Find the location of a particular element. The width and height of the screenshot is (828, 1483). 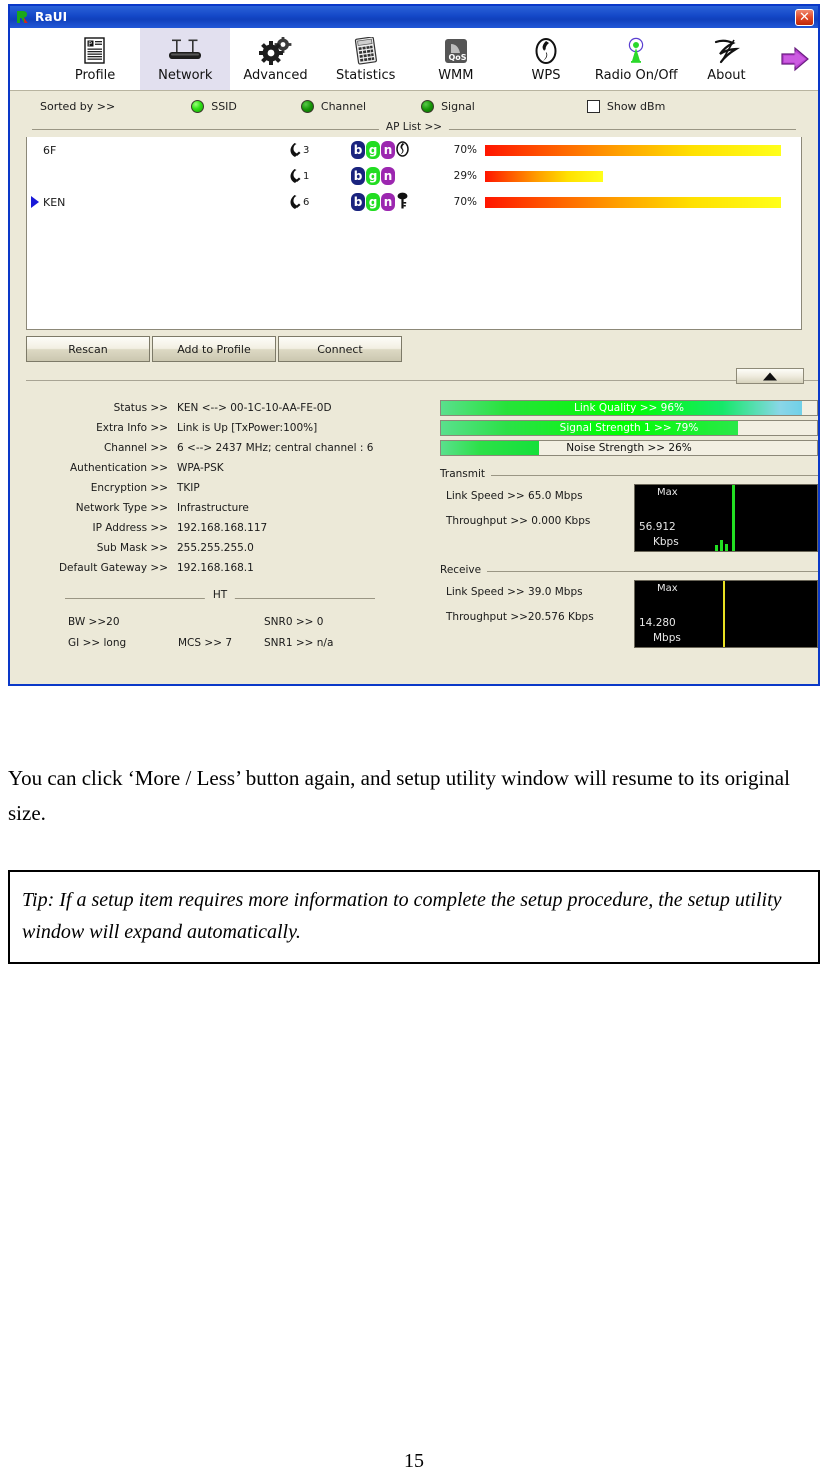

wps-icon is located at coordinates (546, 50).